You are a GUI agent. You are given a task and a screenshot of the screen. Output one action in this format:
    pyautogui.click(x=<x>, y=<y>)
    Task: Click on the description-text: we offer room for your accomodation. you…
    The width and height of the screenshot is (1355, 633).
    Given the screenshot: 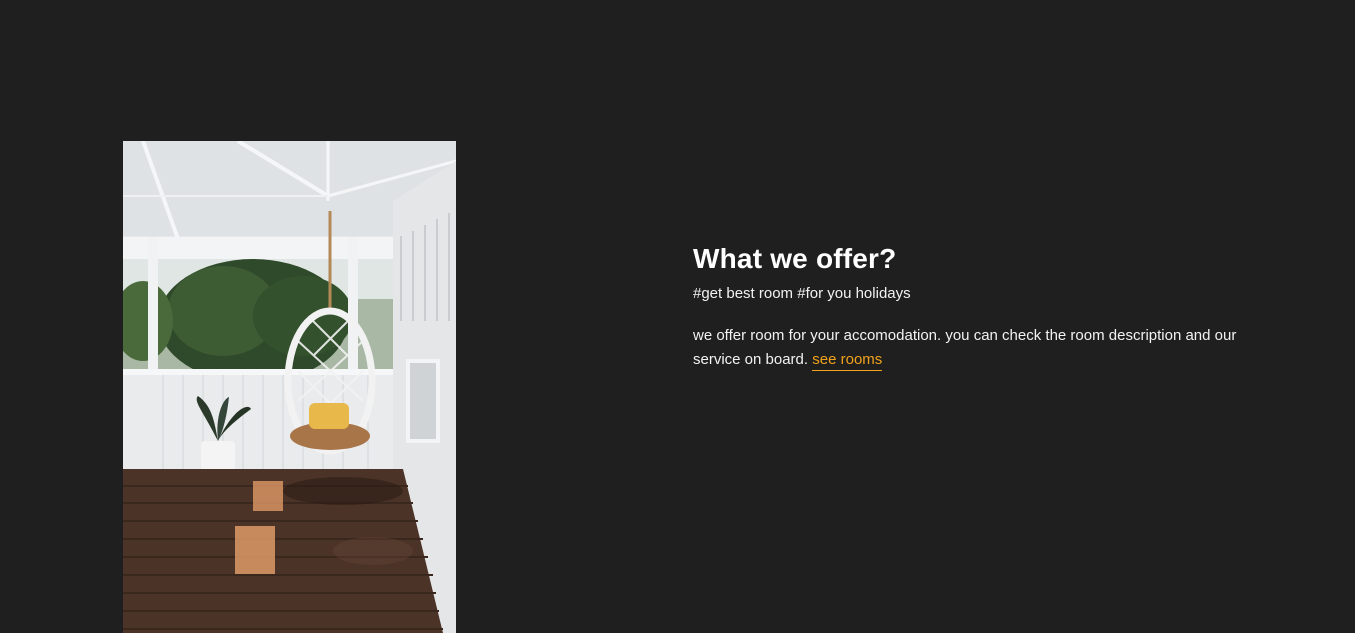 What is the action you would take?
    pyautogui.click(x=965, y=347)
    